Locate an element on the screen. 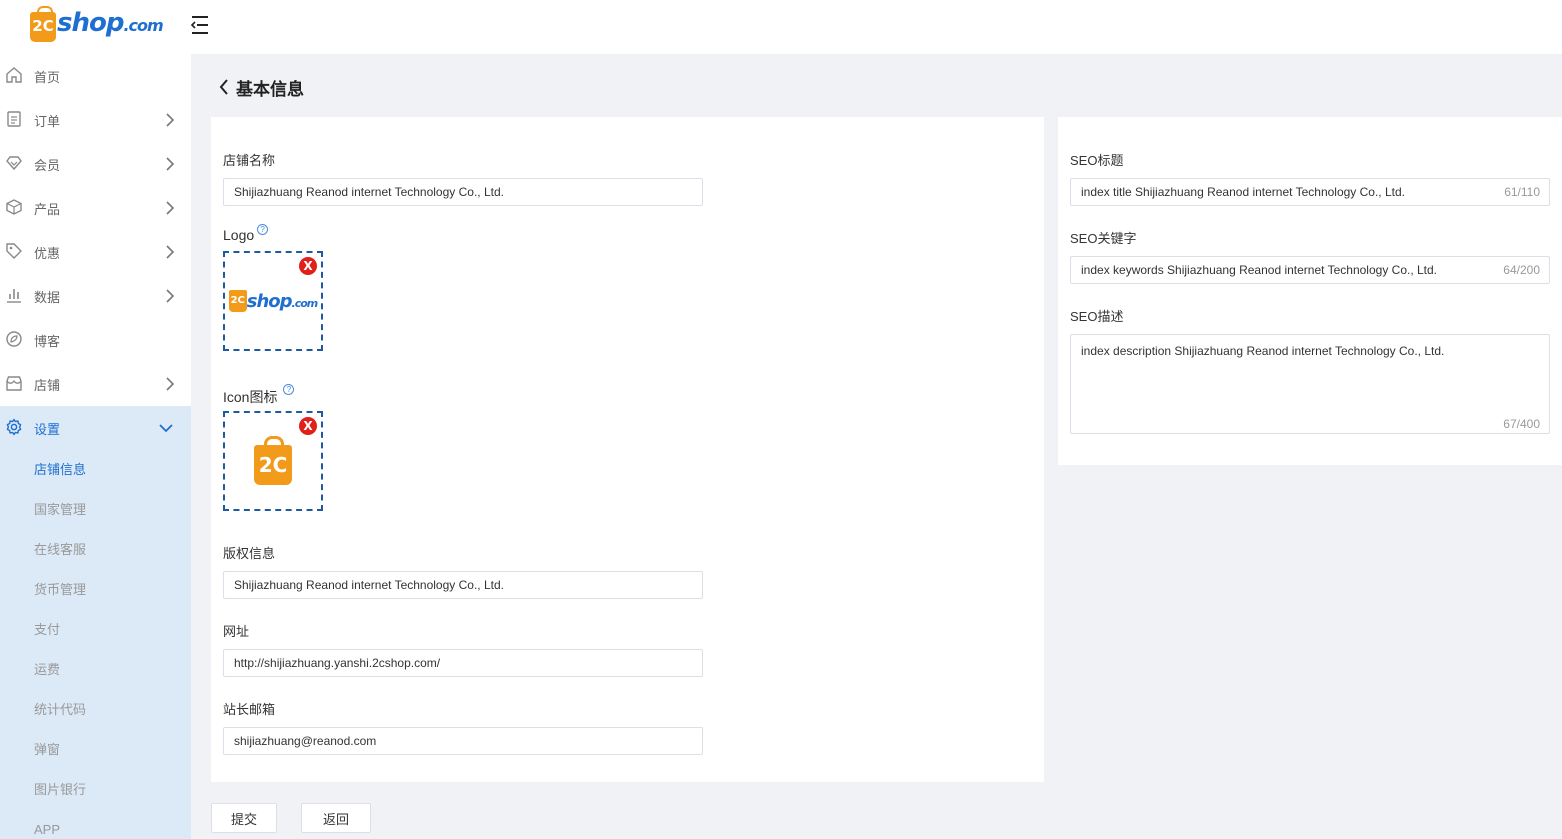 Image resolution: width=1562 pixels, height=839 pixels. brand-logo: 2C shop.com is located at coordinates (97, 24).